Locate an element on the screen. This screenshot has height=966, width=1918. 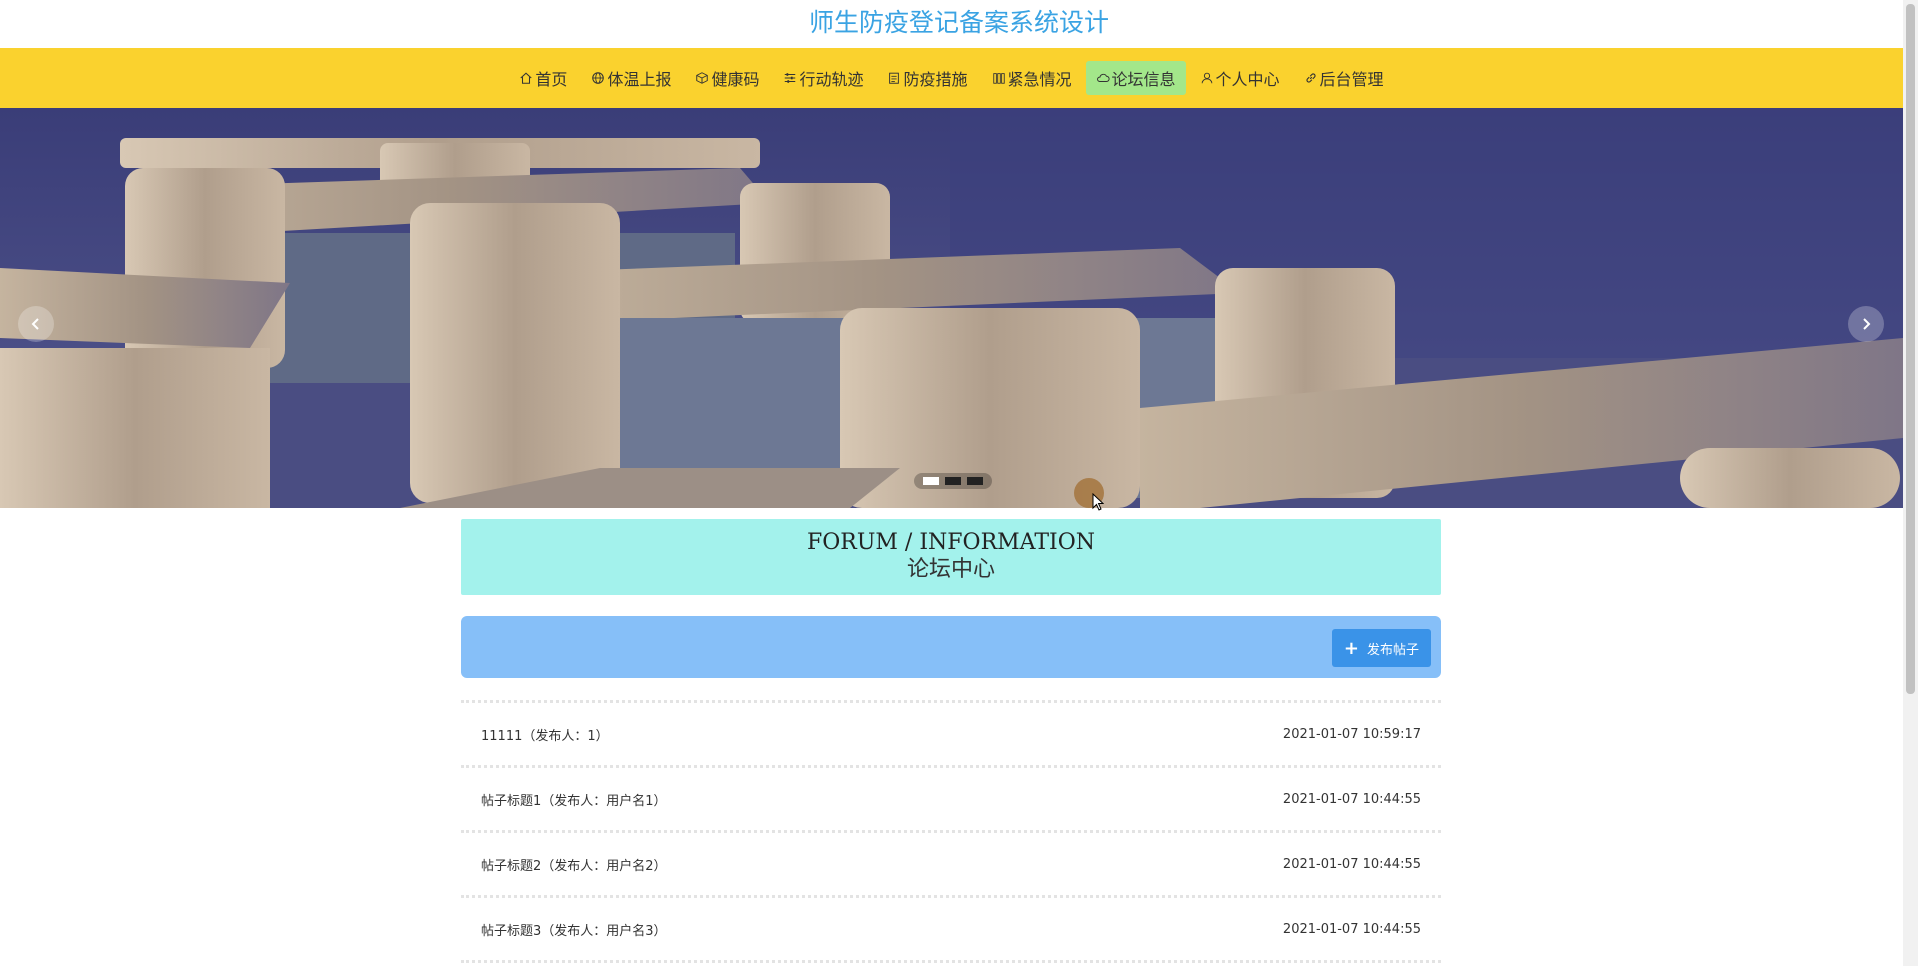
post-title: 帖子标题2（发布人：用户名2） is located at coordinates (574, 866).